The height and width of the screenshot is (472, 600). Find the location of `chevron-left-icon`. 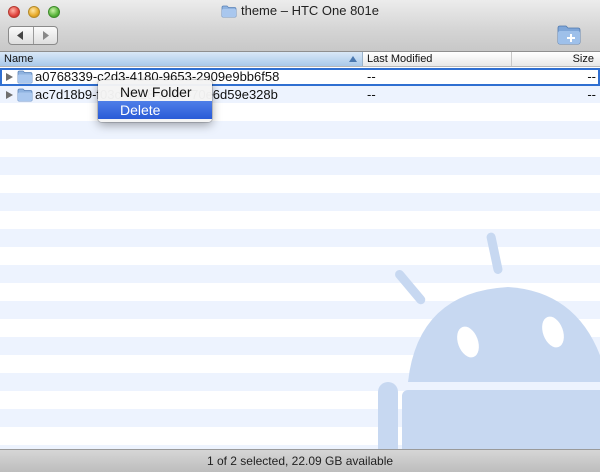

chevron-left-icon is located at coordinates (20, 36).